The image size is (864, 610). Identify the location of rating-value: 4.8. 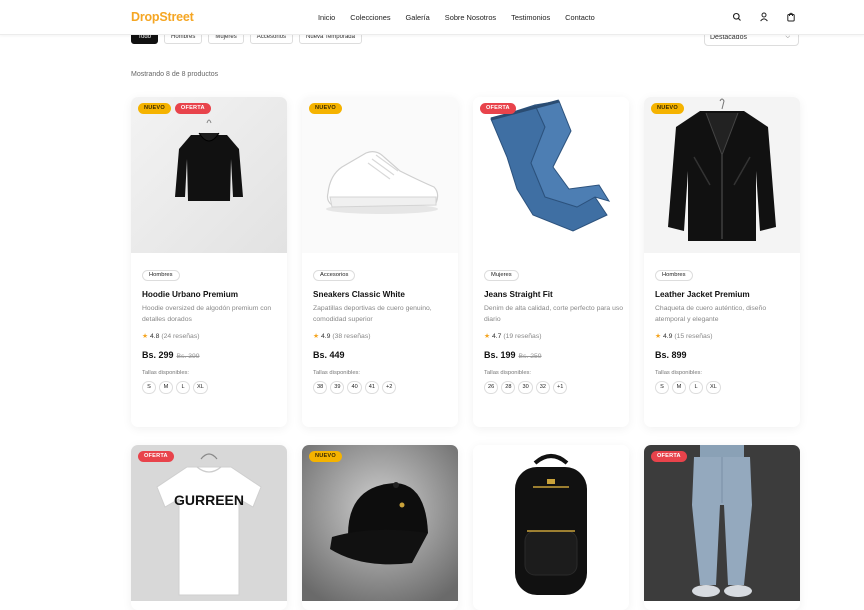
(154, 336).